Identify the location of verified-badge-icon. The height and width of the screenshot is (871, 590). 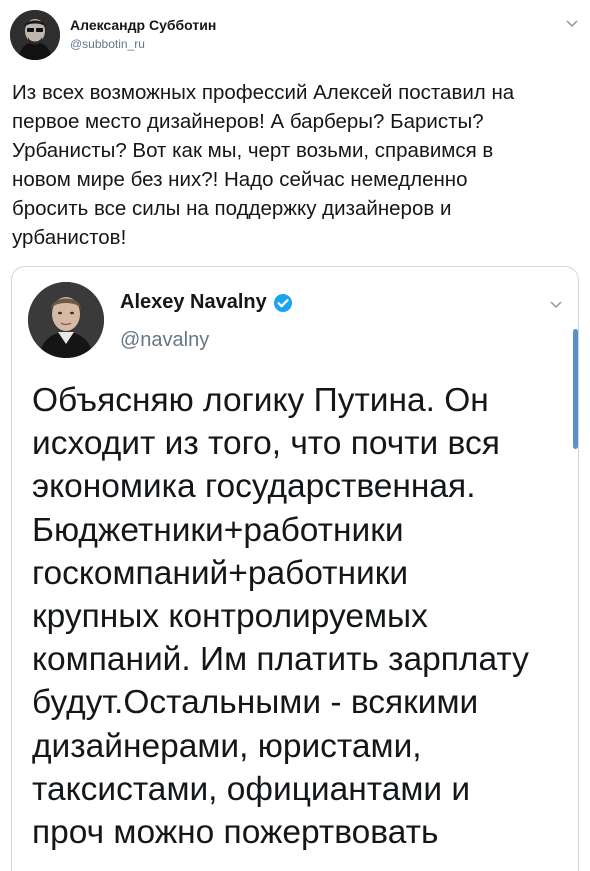
(282, 302).